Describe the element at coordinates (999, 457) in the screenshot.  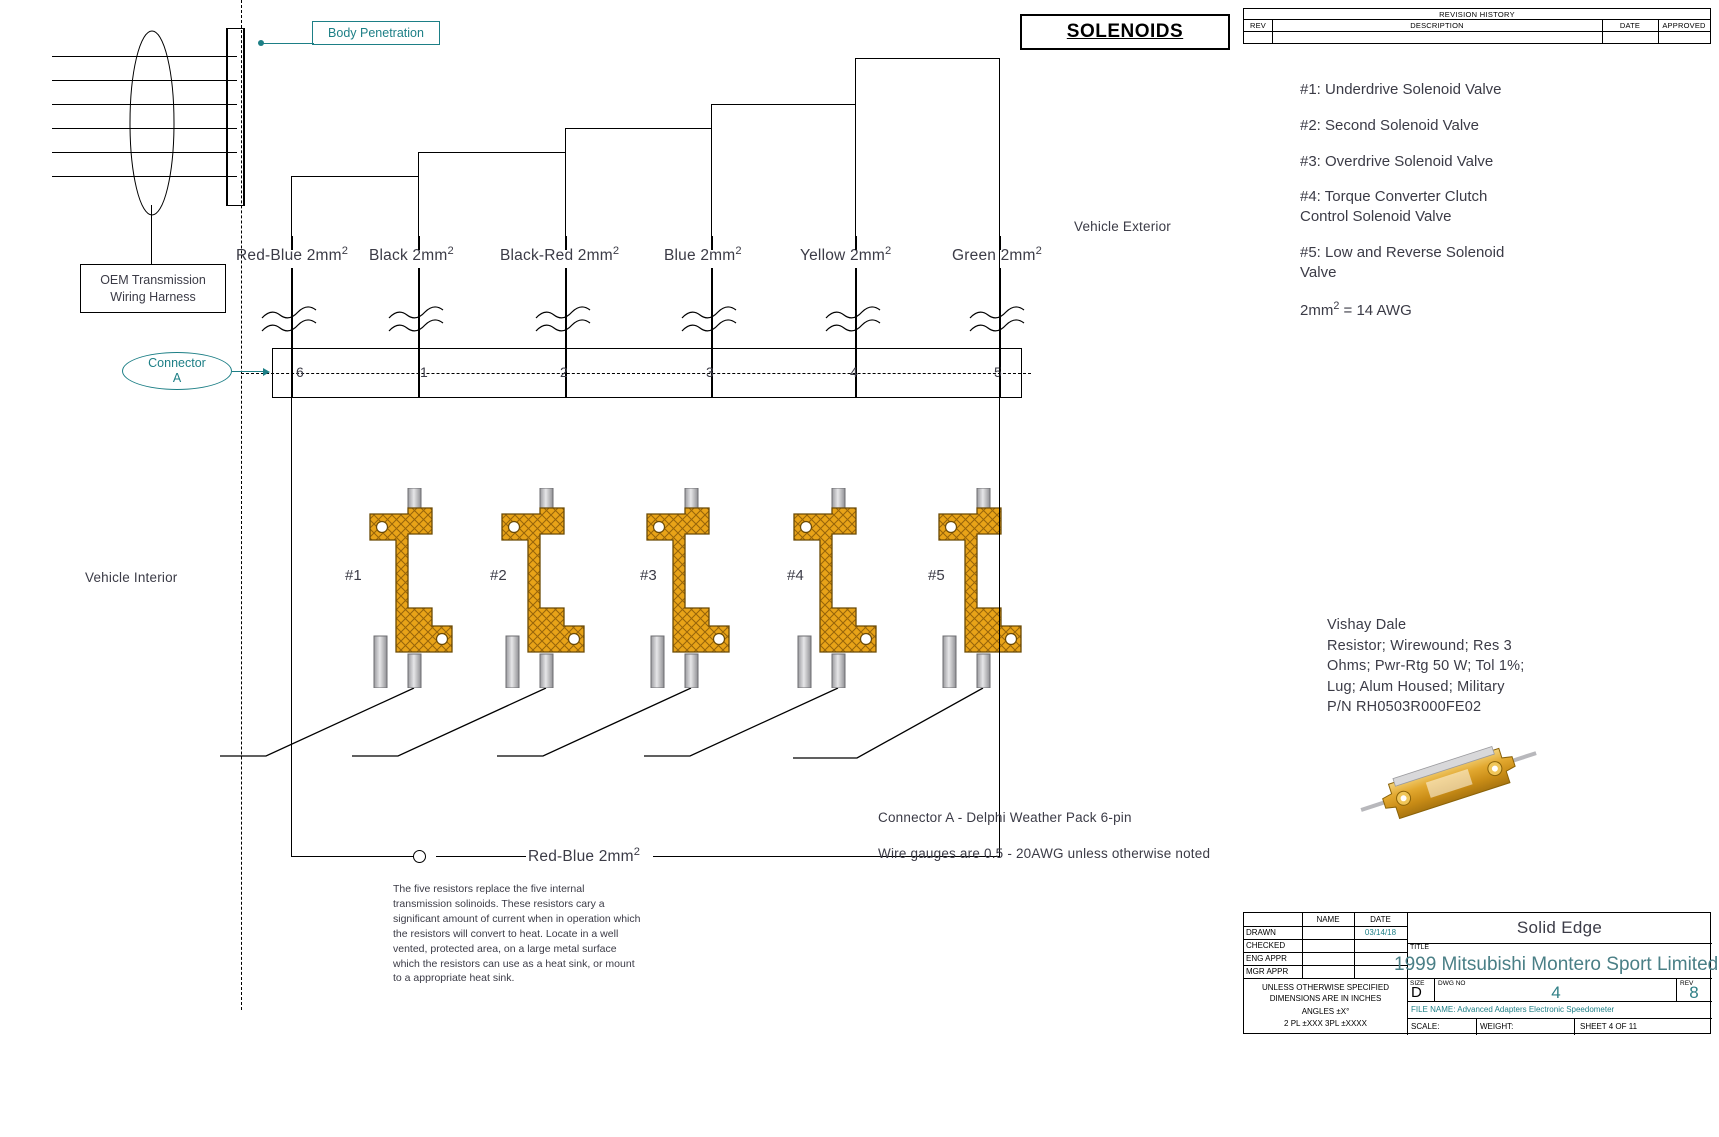
I see `return-bus-riser-right` at that location.